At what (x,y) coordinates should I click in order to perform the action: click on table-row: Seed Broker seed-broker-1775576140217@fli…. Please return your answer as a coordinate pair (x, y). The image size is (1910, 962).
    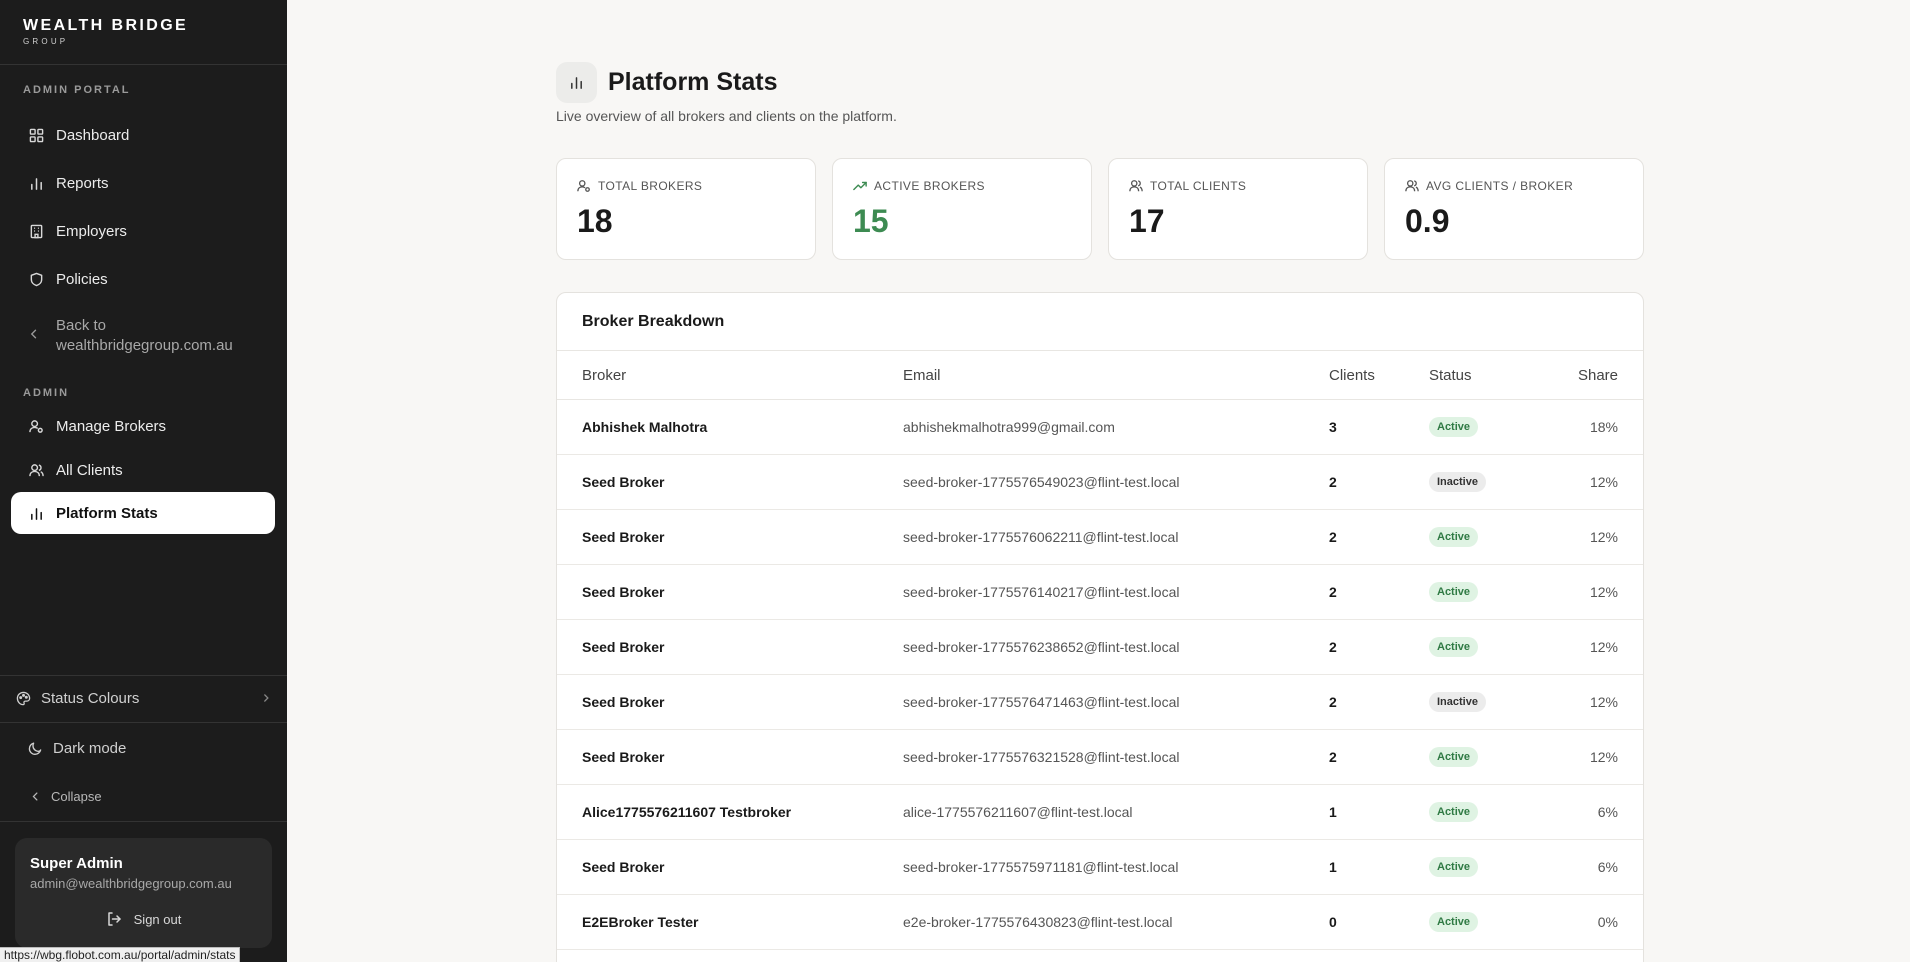
    Looking at the image, I should click on (1100, 592).